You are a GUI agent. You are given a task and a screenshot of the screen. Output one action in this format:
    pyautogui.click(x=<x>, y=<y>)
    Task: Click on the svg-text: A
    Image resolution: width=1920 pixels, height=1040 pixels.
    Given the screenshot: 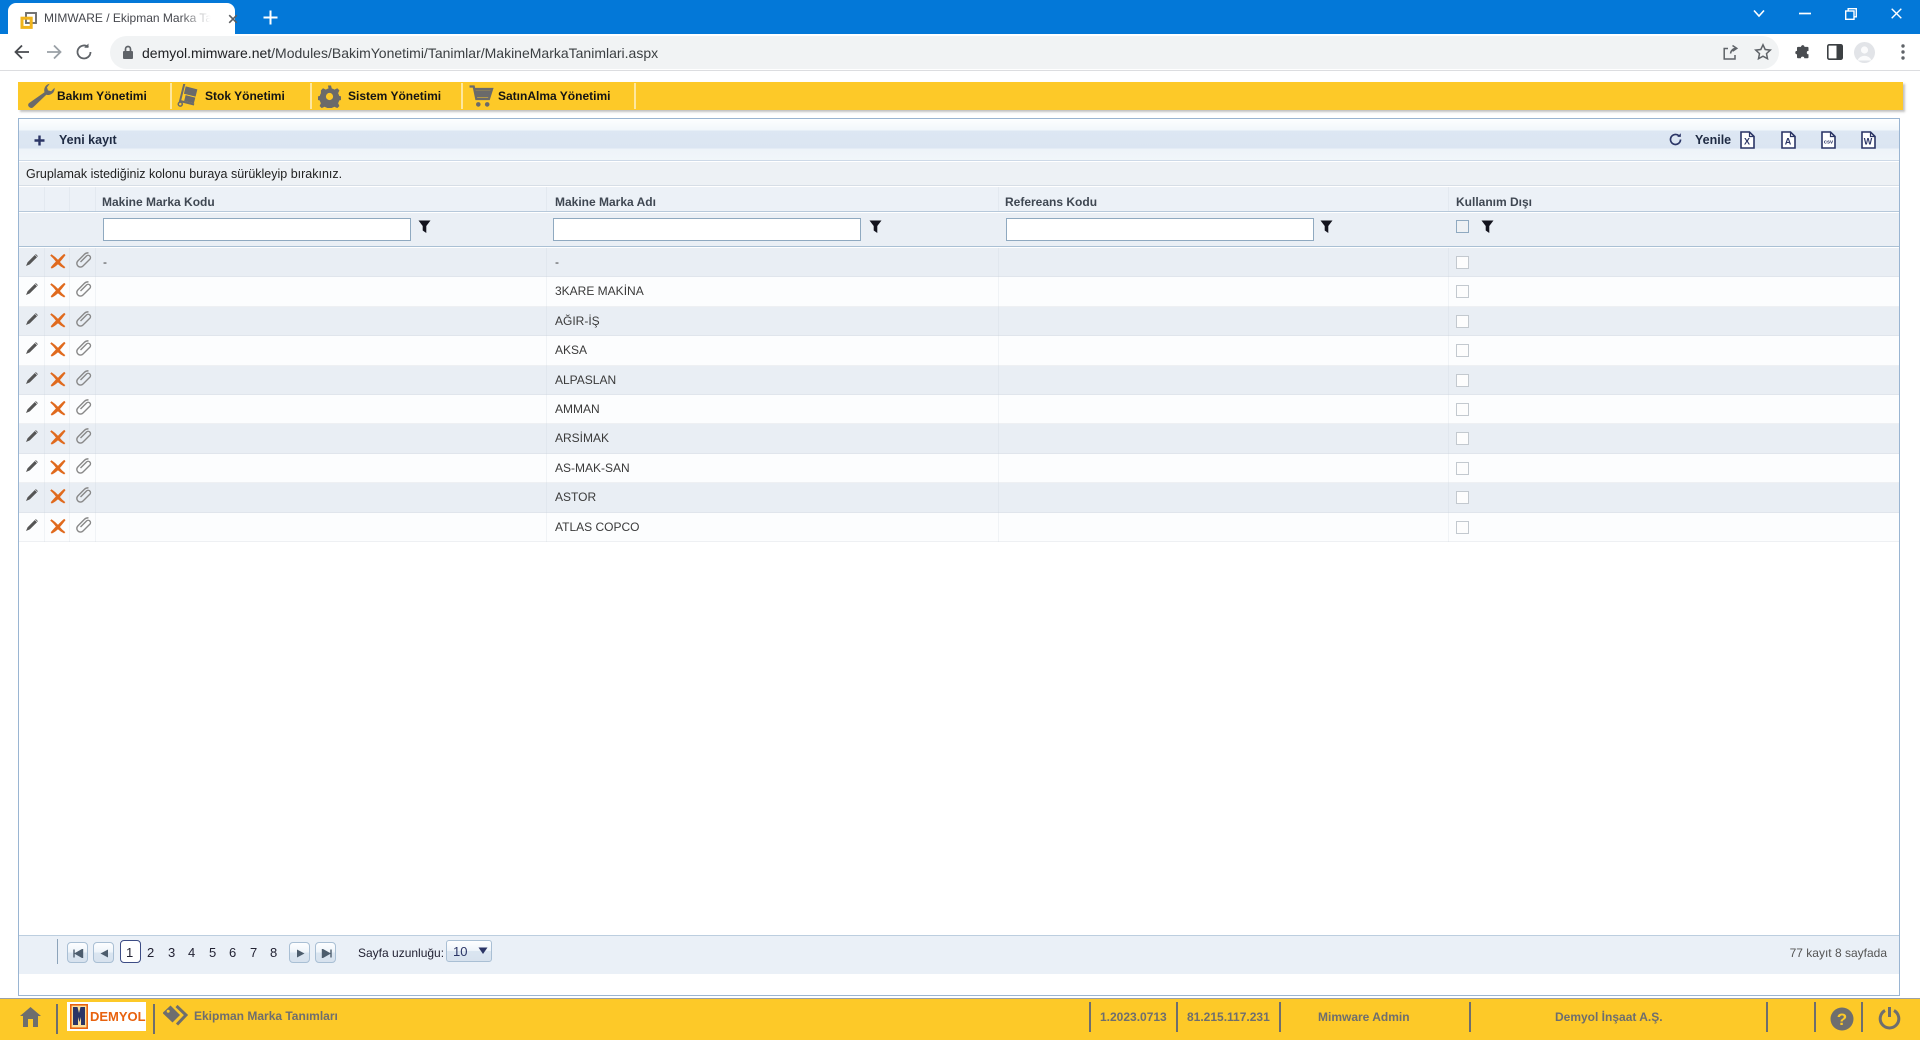 What is the action you would take?
    pyautogui.click(x=1788, y=142)
    